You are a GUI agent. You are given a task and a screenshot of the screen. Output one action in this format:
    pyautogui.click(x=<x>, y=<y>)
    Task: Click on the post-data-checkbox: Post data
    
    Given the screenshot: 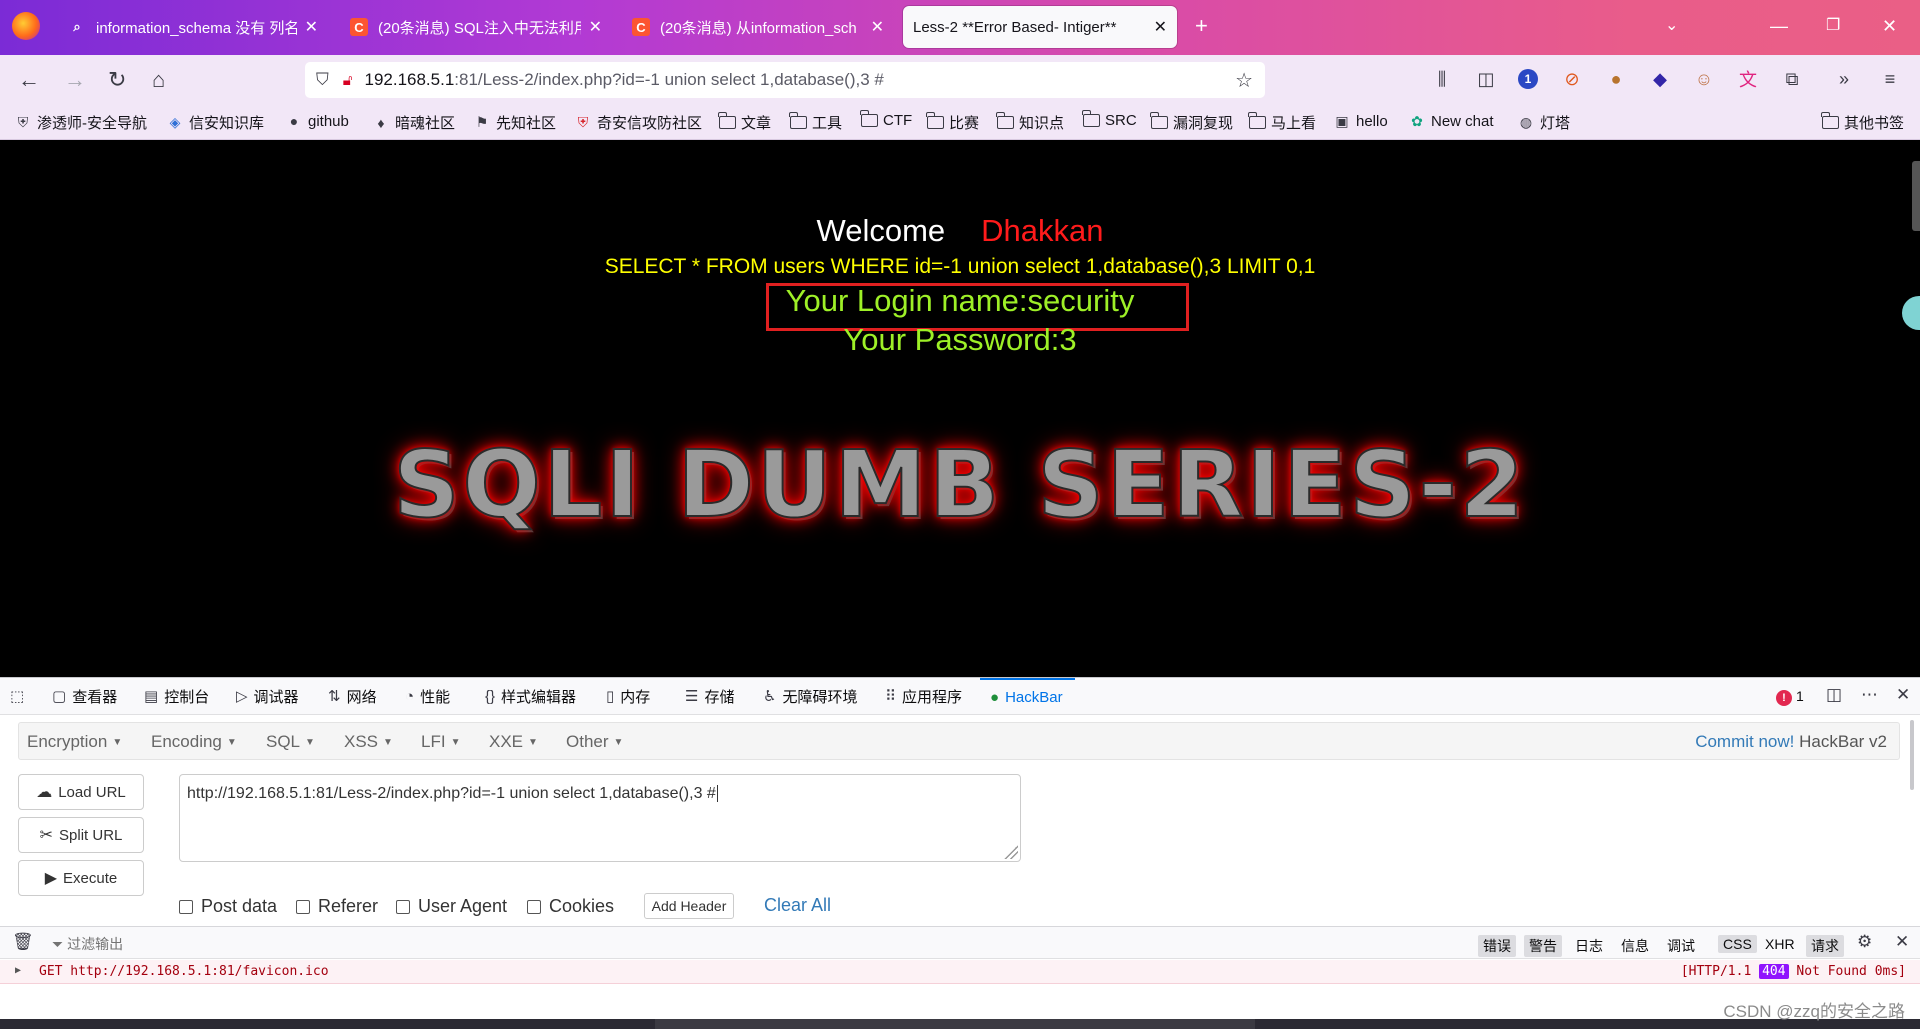 What is the action you would take?
    pyautogui.click(x=228, y=906)
    